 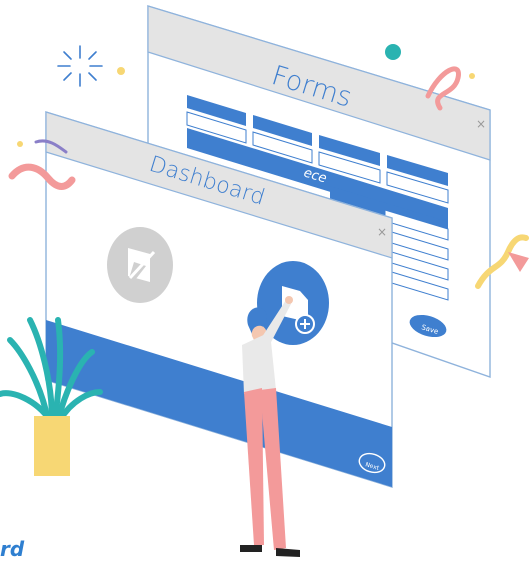 What do you see at coordinates (140, 265) in the screenshot?
I see `form-edit-icon` at bounding box center [140, 265].